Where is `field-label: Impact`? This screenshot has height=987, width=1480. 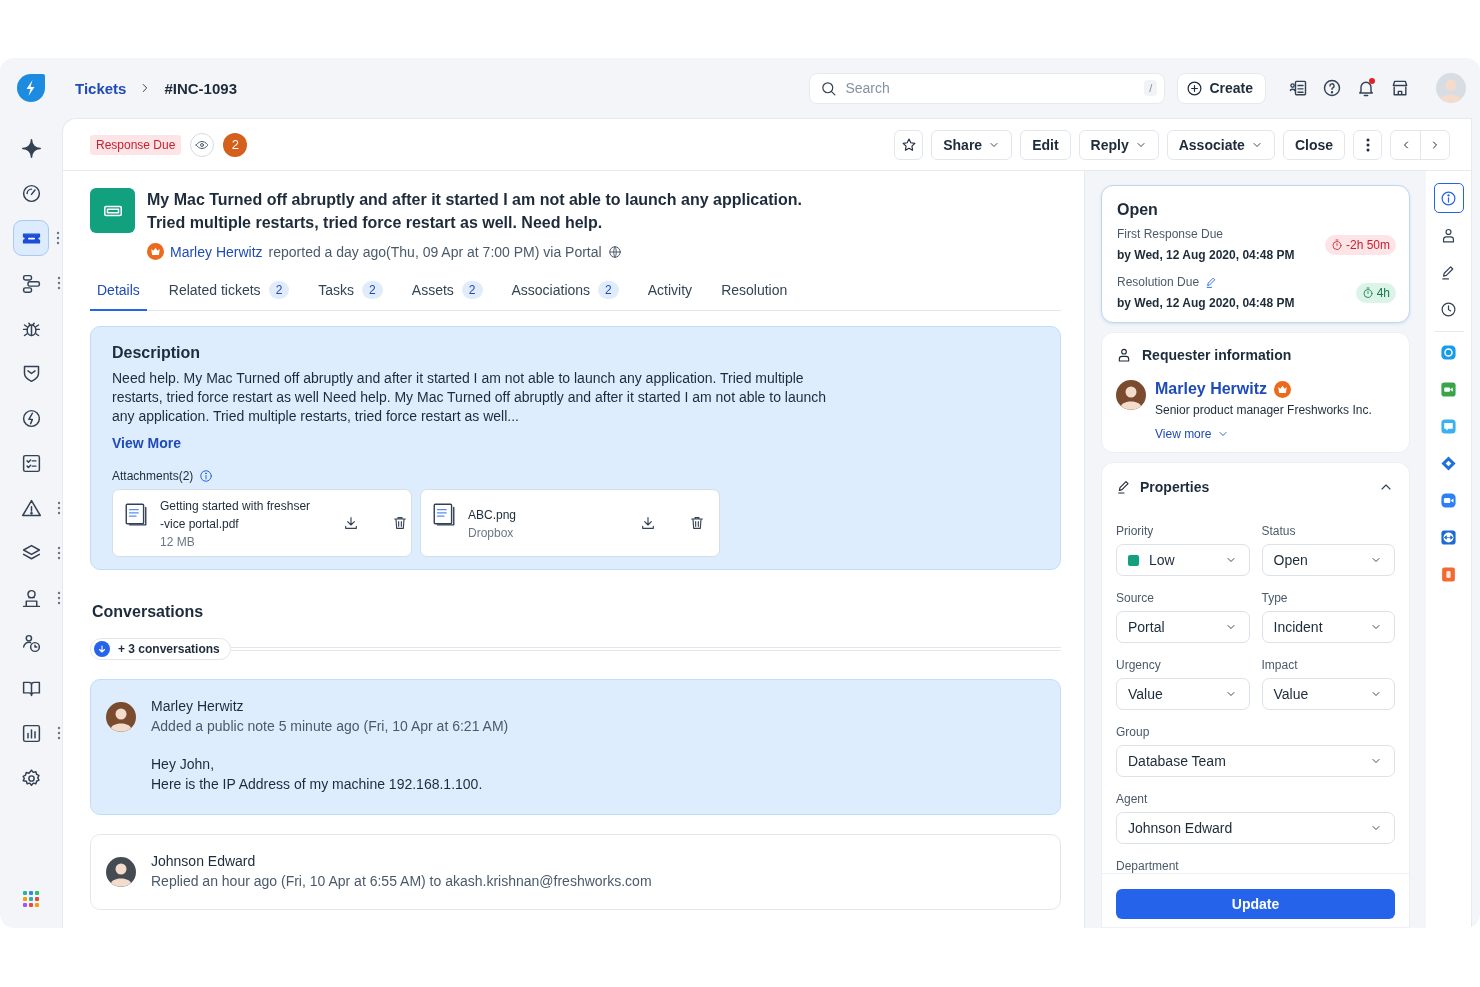
field-label: Impact is located at coordinates (1280, 665).